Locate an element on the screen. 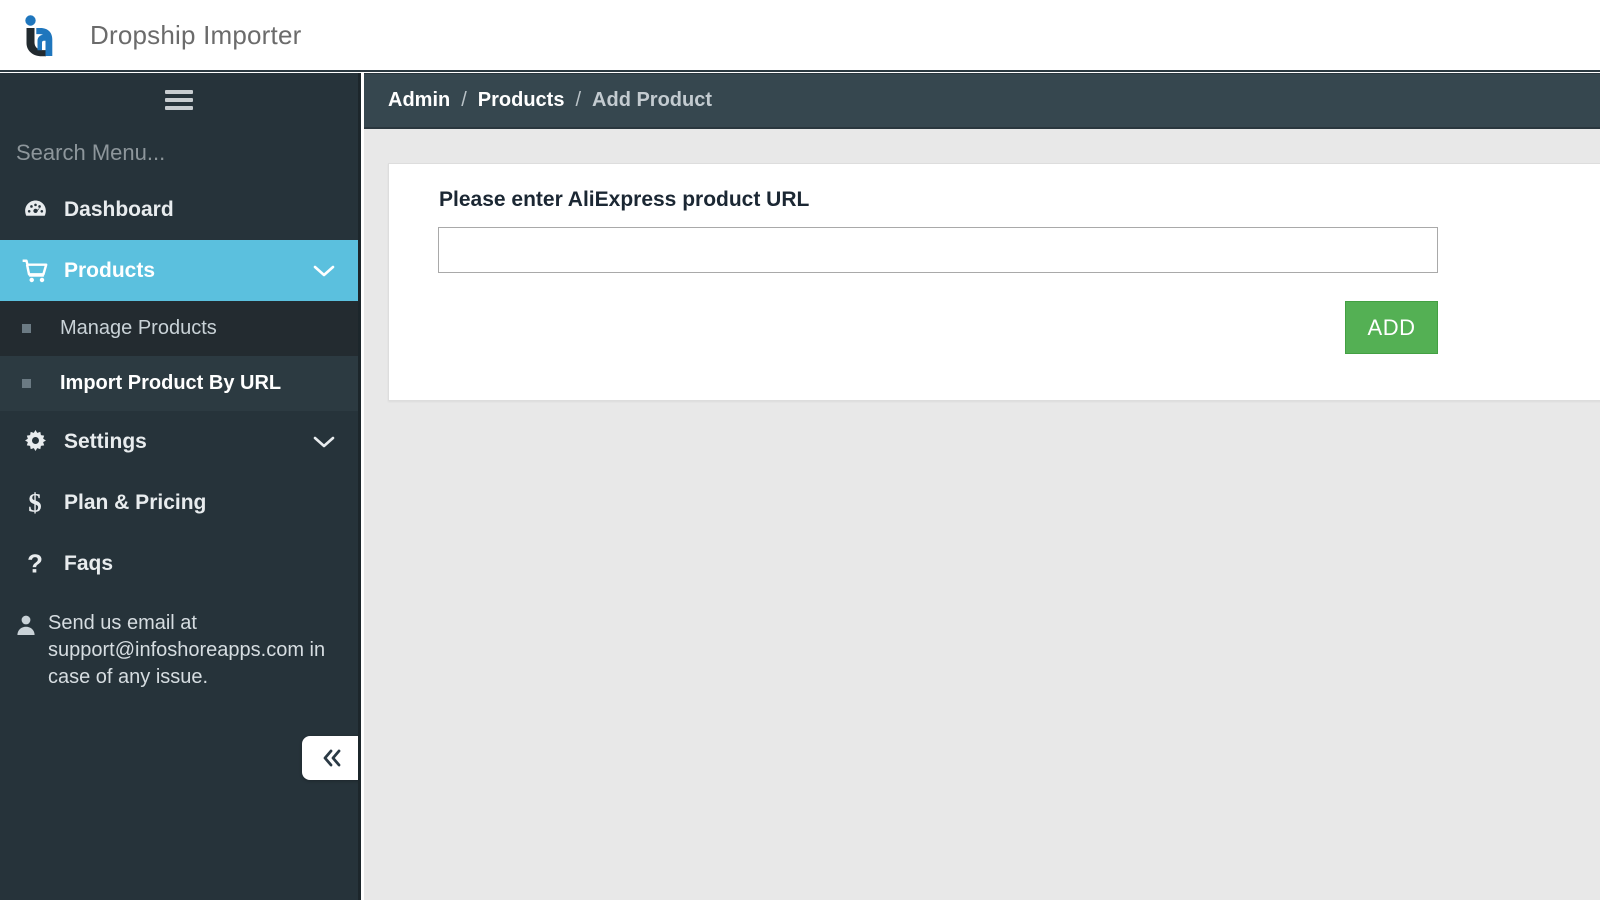  app-title: Dropship Importer is located at coordinates (196, 34).